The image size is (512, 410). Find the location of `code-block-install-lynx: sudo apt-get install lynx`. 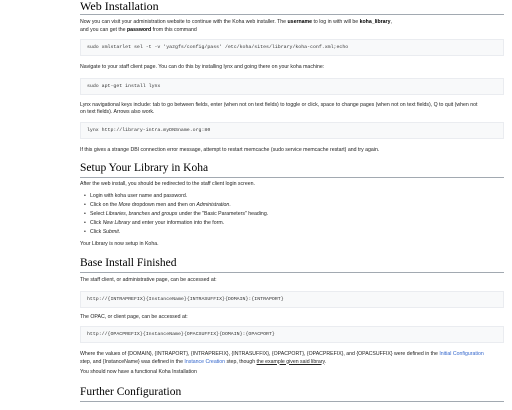

code-block-install-lynx: sudo apt-get install lynx is located at coordinates (292, 86).